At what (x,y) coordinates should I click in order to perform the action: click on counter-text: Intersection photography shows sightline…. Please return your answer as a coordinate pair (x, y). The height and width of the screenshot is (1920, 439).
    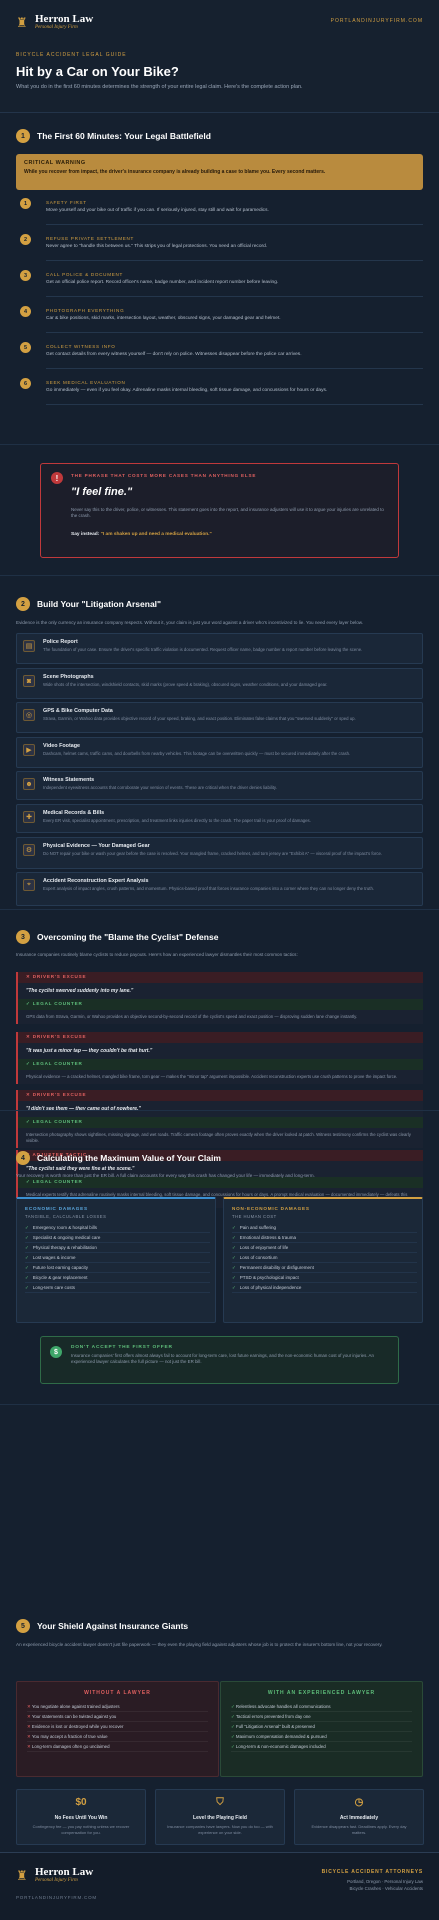
    Looking at the image, I should click on (218, 1137).